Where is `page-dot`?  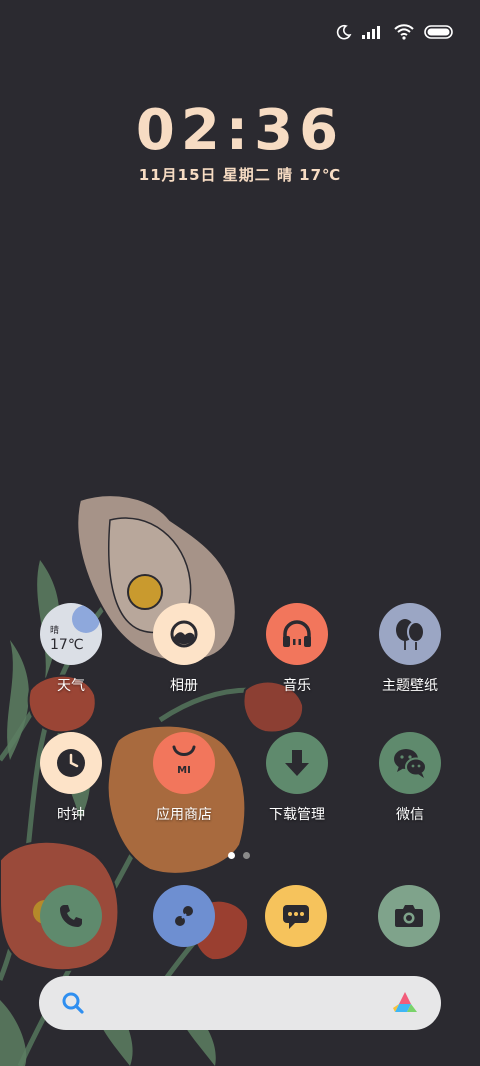
page-dot is located at coordinates (246, 855).